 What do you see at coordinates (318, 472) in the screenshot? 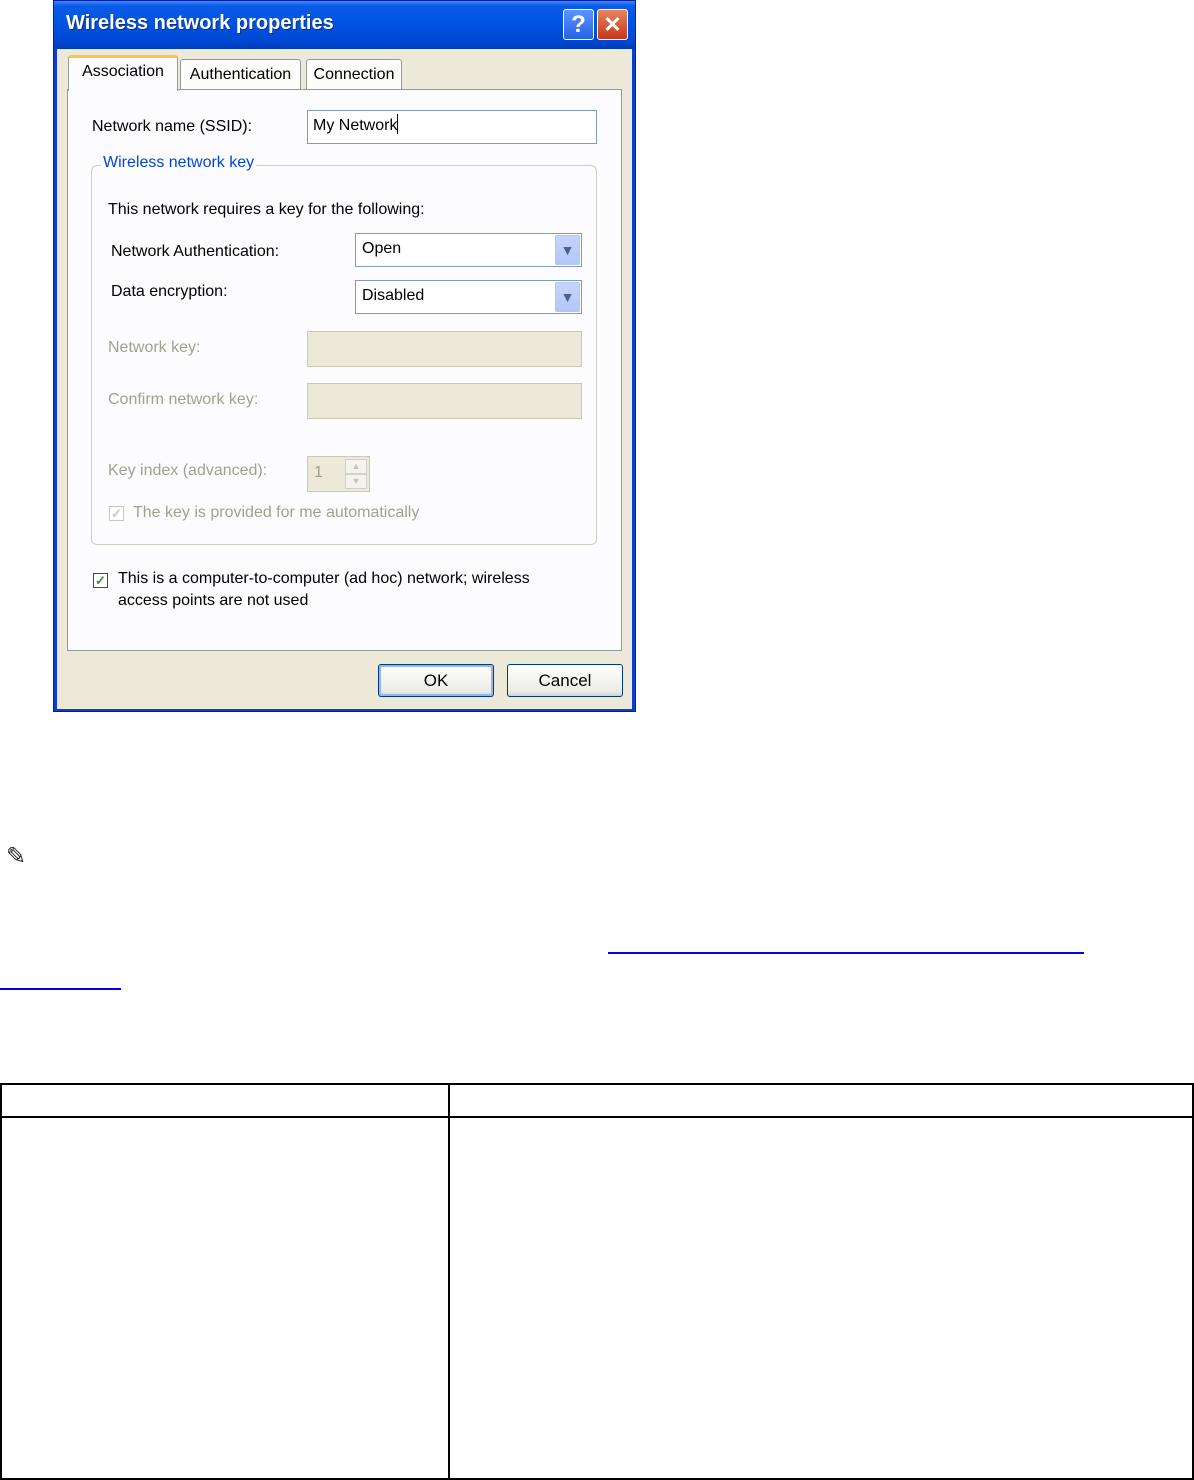
I see `key-index-value: 1` at bounding box center [318, 472].